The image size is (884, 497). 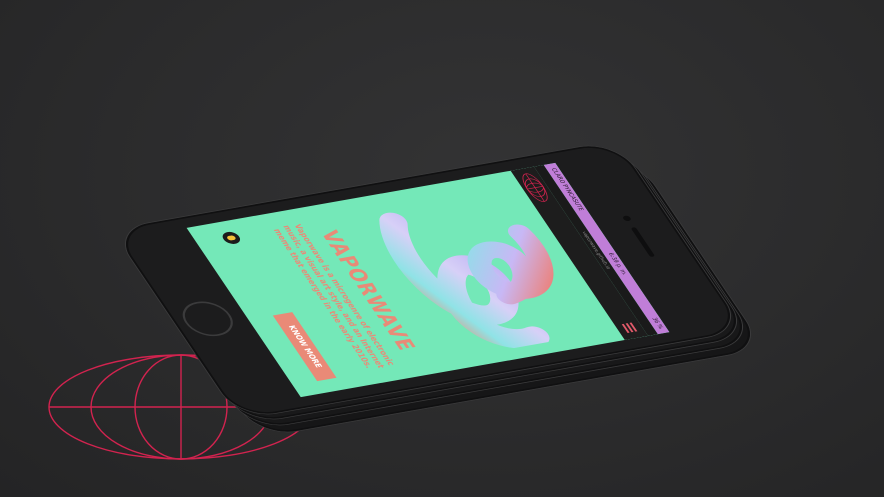 What do you see at coordinates (627, 218) in the screenshot?
I see `front-camera` at bounding box center [627, 218].